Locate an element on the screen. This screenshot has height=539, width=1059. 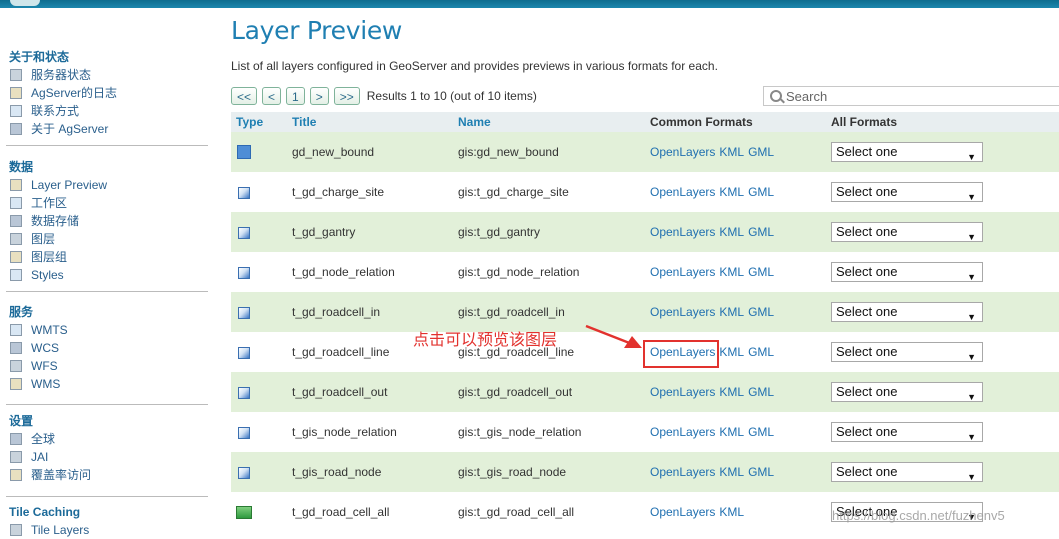
sidebar-section-3: 设置 全球 JAI 覆盖率访问 is located at coordinates (105, 448).